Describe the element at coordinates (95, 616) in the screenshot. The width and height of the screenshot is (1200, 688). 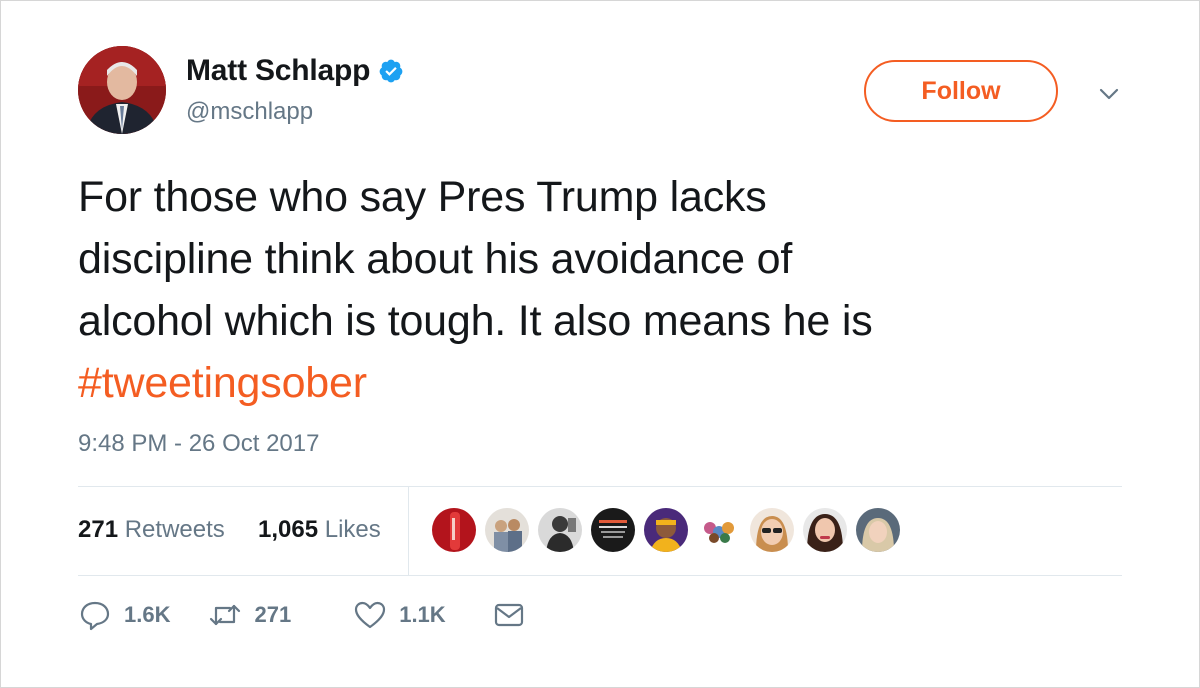
I see `reply-icon` at that location.